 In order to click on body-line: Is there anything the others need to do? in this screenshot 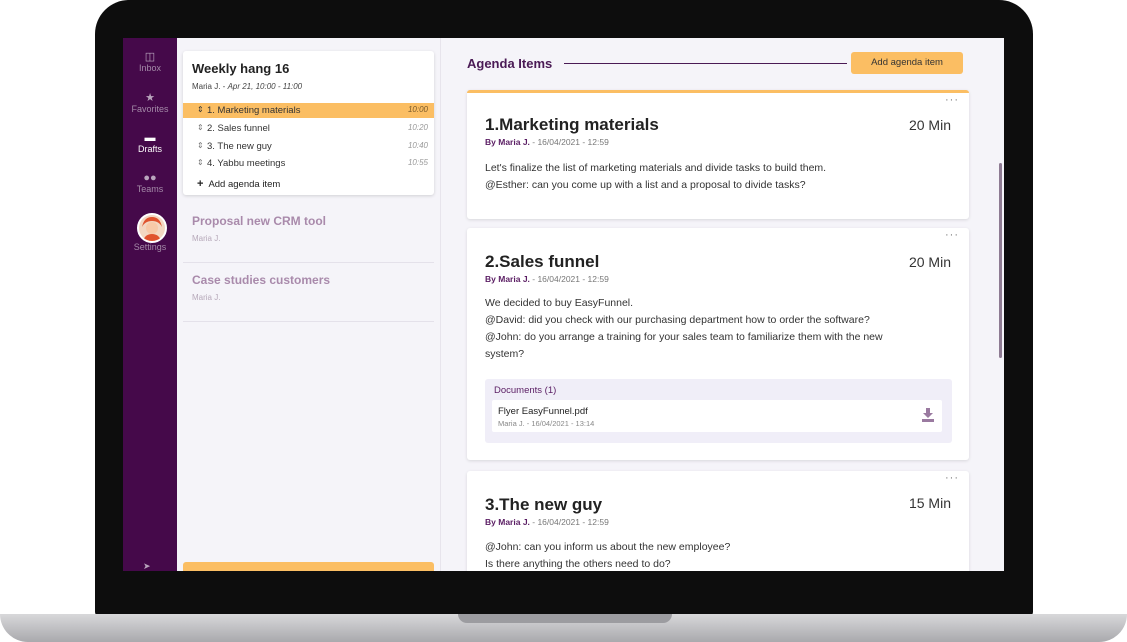, I will do `click(578, 564)`.